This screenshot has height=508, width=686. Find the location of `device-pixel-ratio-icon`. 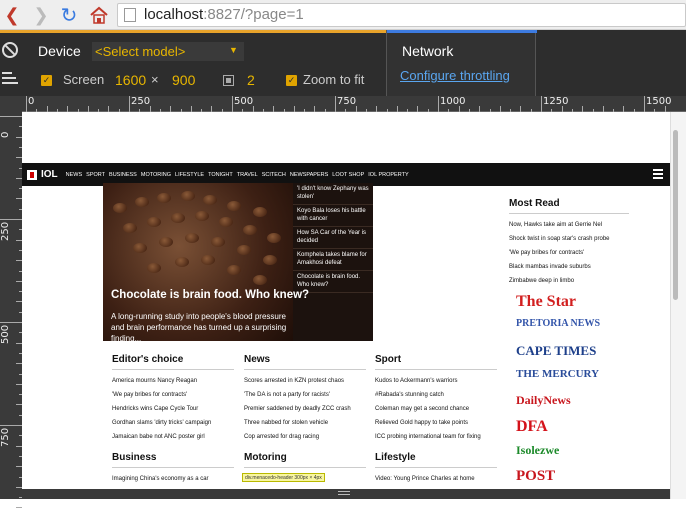

device-pixel-ratio-icon is located at coordinates (228, 80).